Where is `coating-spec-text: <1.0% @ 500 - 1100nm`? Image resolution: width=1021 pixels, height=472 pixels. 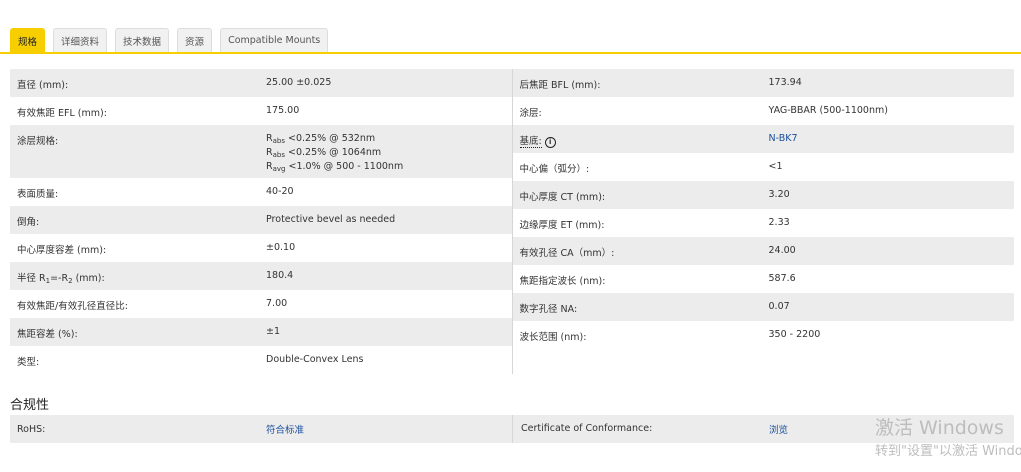
coating-spec-text: <1.0% @ 500 - 1100nm is located at coordinates (344, 166).